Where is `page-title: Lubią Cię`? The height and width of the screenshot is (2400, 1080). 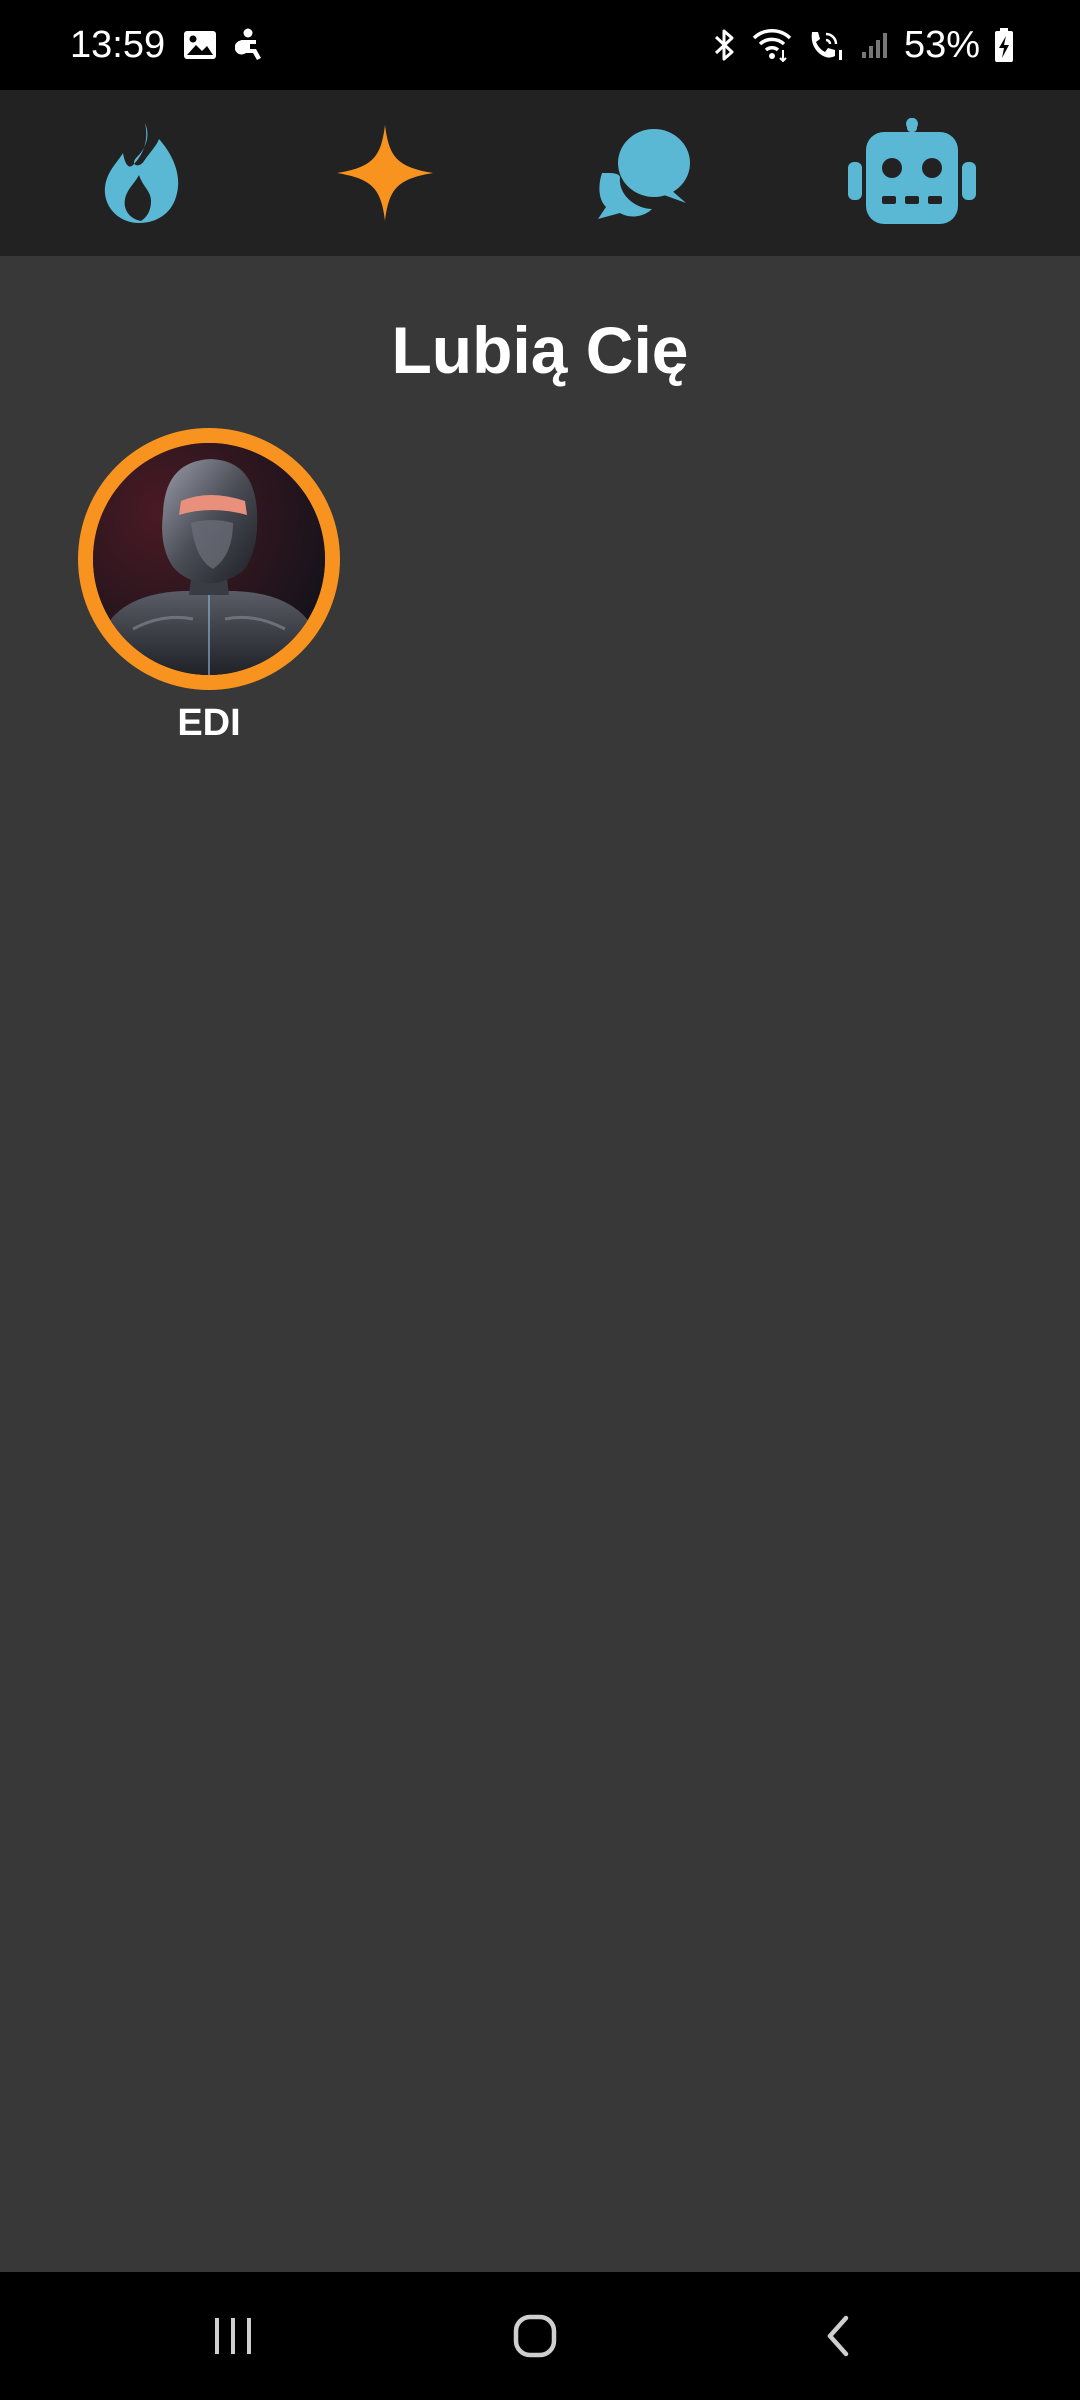
page-title: Lubią Cię is located at coordinates (540, 350).